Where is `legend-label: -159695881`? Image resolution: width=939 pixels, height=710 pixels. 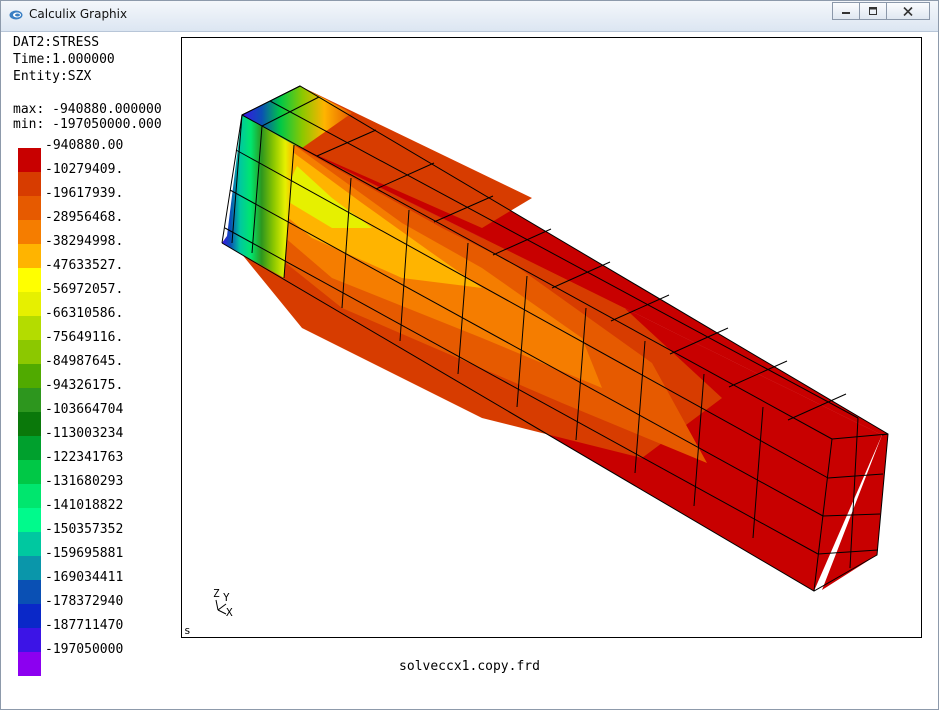 legend-label: -159695881 is located at coordinates (84, 553).